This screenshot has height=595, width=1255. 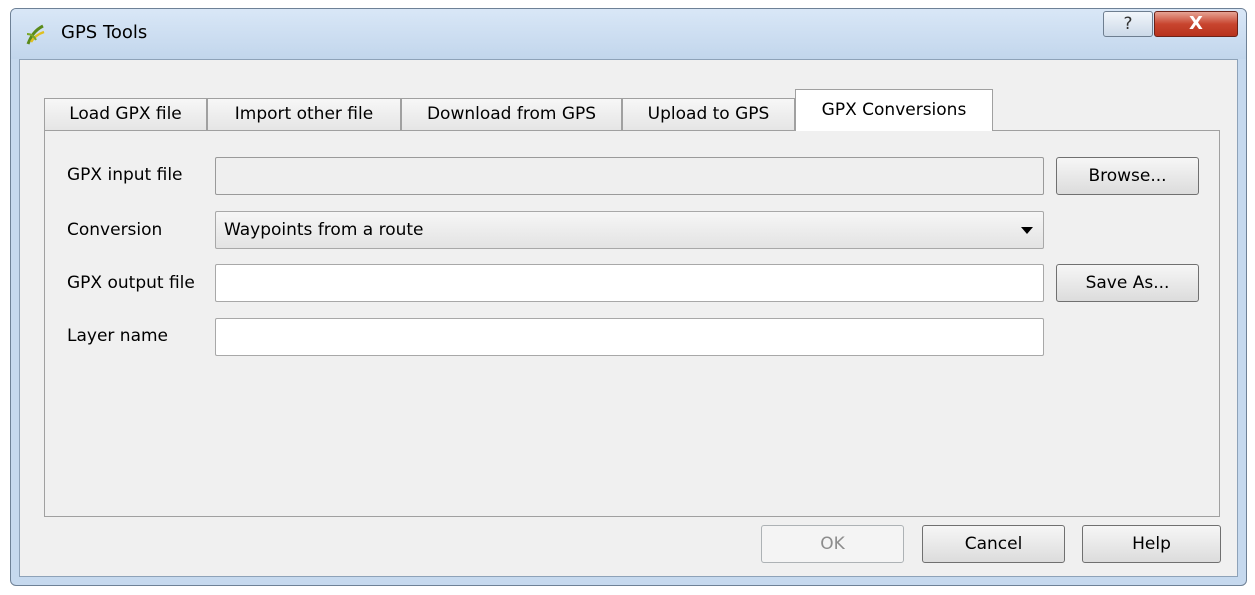 I want to click on window-title: GPS Tools, so click(x=104, y=32).